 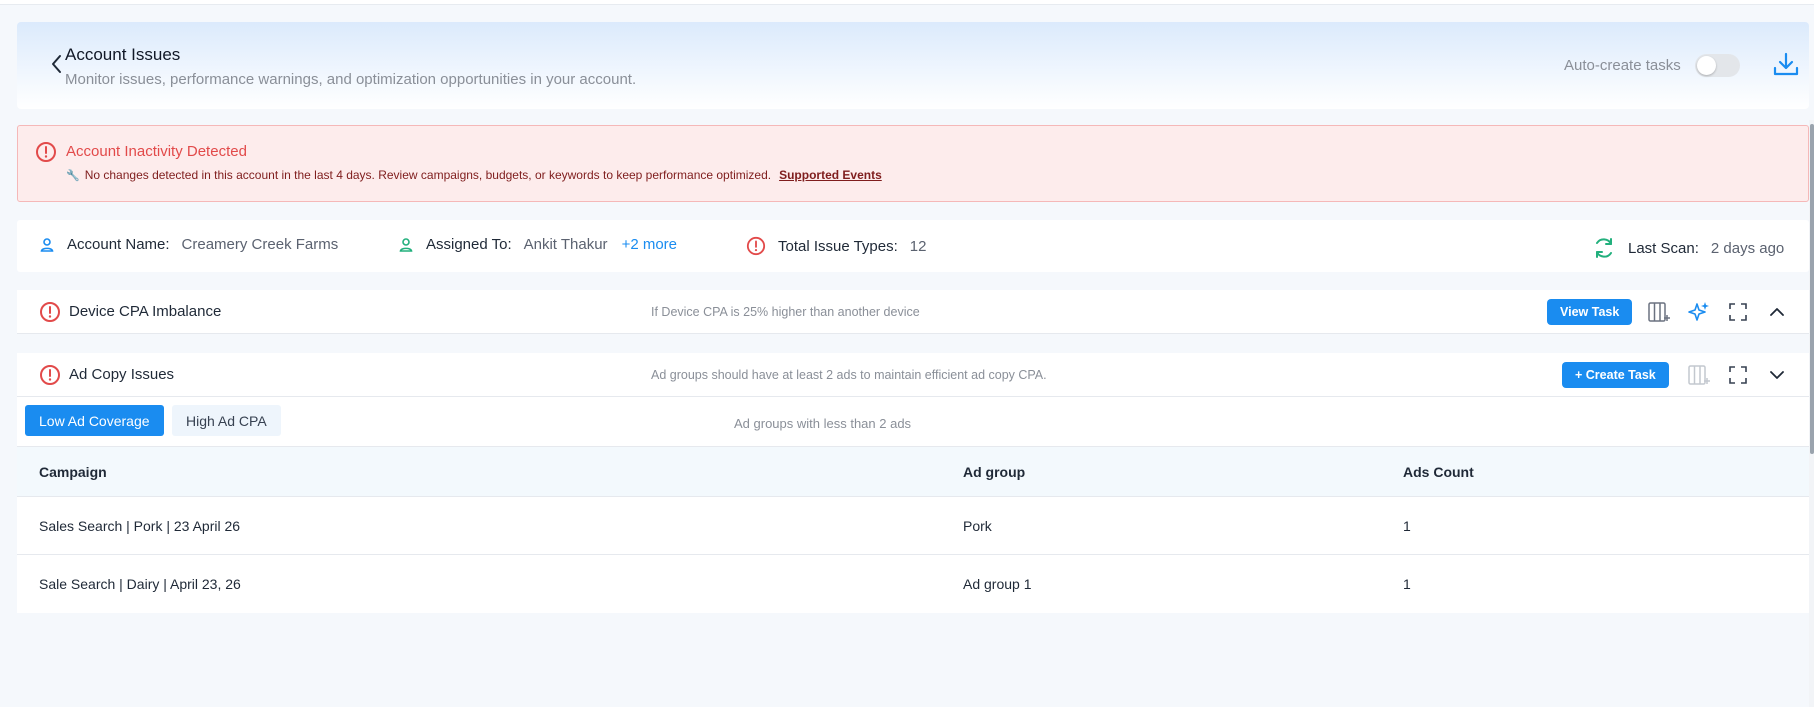 I want to click on table-row: Sales Search | Pork | 23 April 26 Pork 1, so click(x=913, y=526).